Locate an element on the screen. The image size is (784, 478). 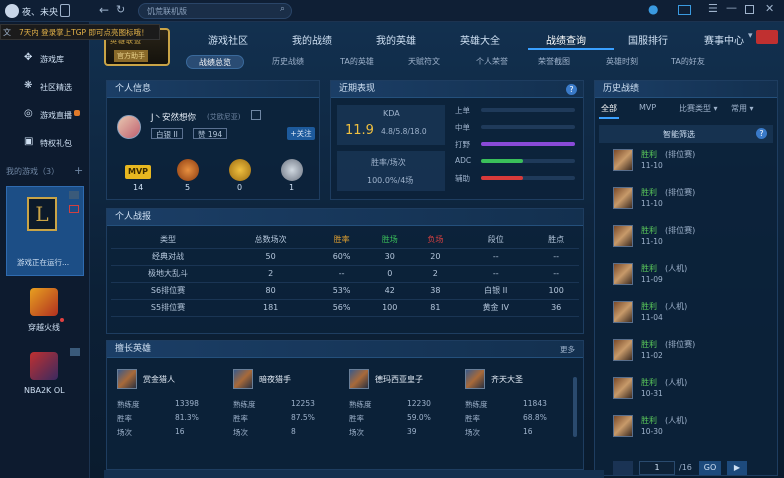
history-item: 胜利 (人机) 10-31 is located at coordinates (681, 390).